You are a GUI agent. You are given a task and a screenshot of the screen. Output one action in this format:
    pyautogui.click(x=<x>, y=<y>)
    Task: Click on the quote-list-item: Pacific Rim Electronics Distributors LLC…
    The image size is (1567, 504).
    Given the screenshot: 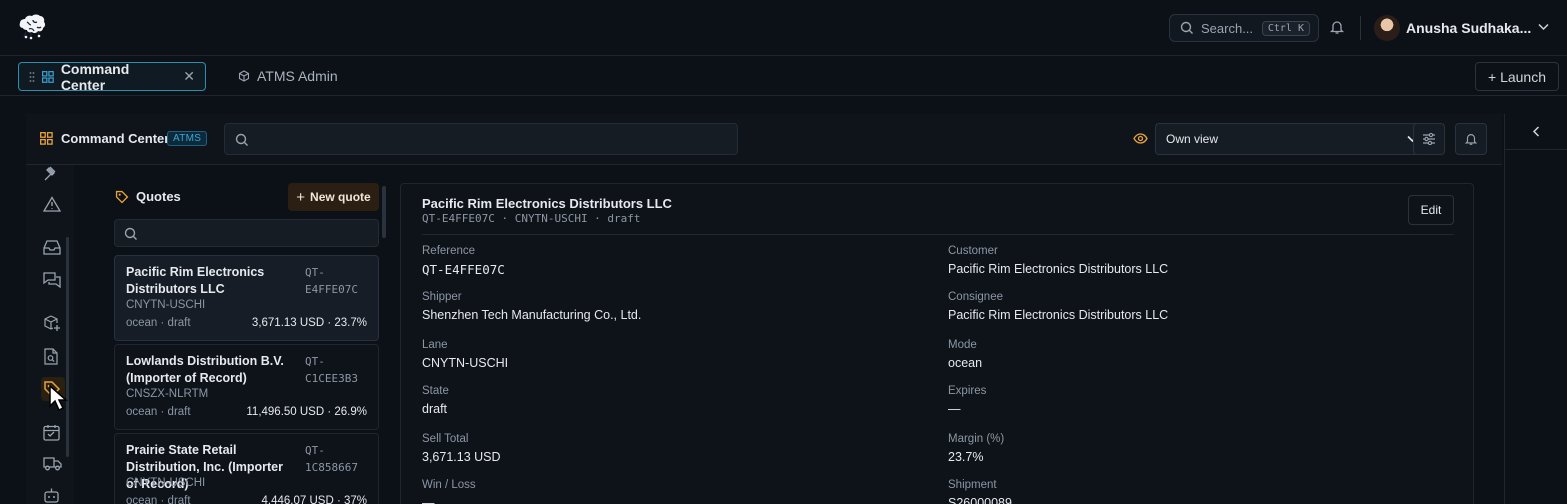 What is the action you would take?
    pyautogui.click(x=246, y=298)
    